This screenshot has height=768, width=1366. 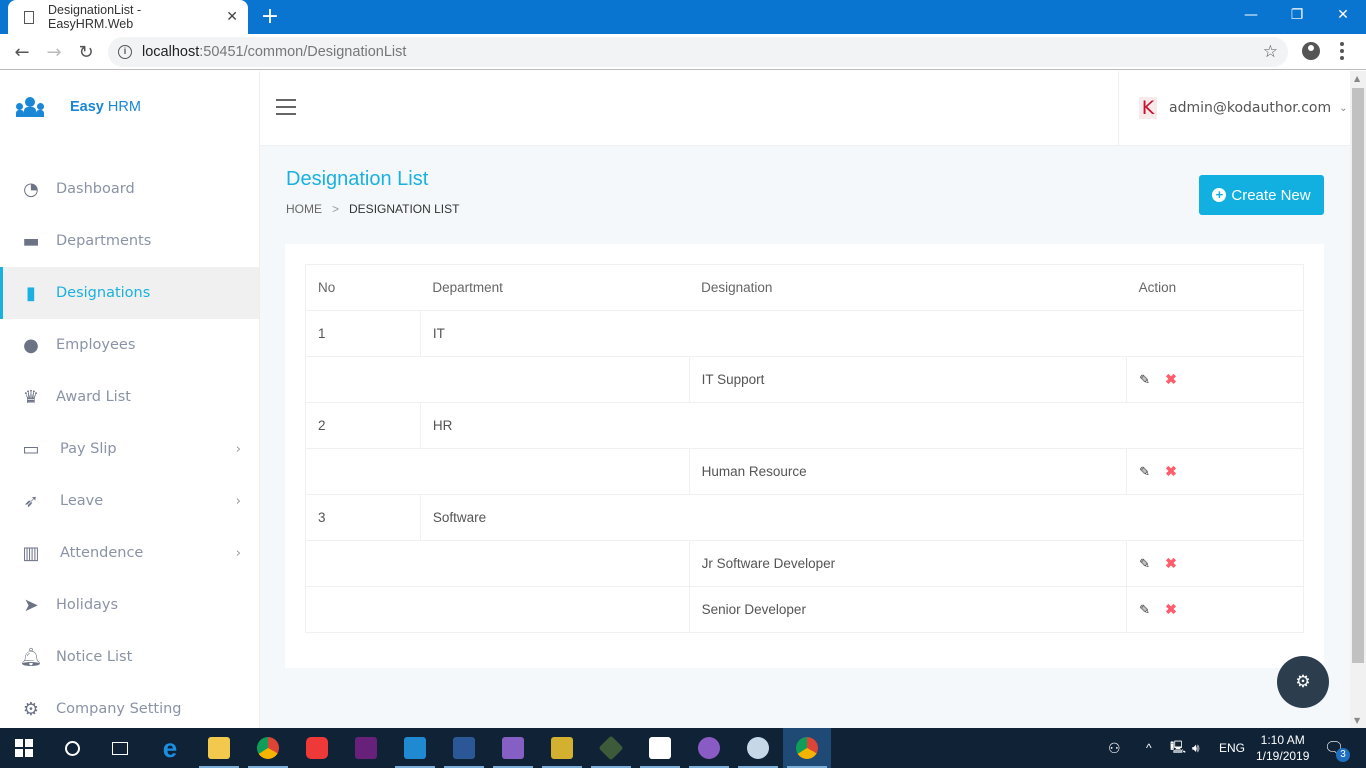 I want to click on bookmark-star-icon: ☆, so click(x=1270, y=52).